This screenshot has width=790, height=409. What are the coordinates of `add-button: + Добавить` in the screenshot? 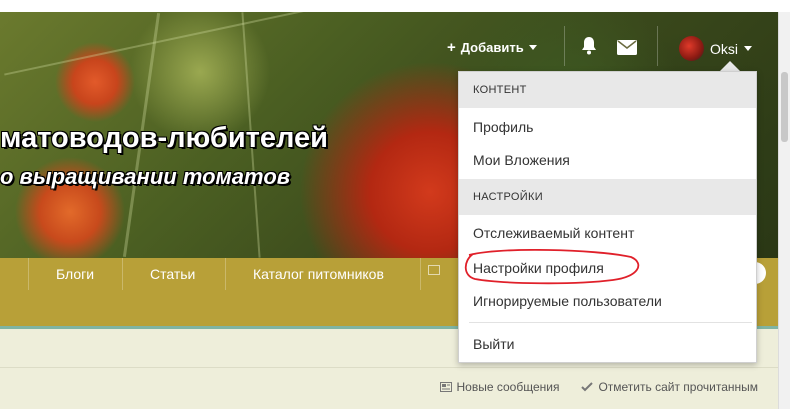 It's located at (492, 47).